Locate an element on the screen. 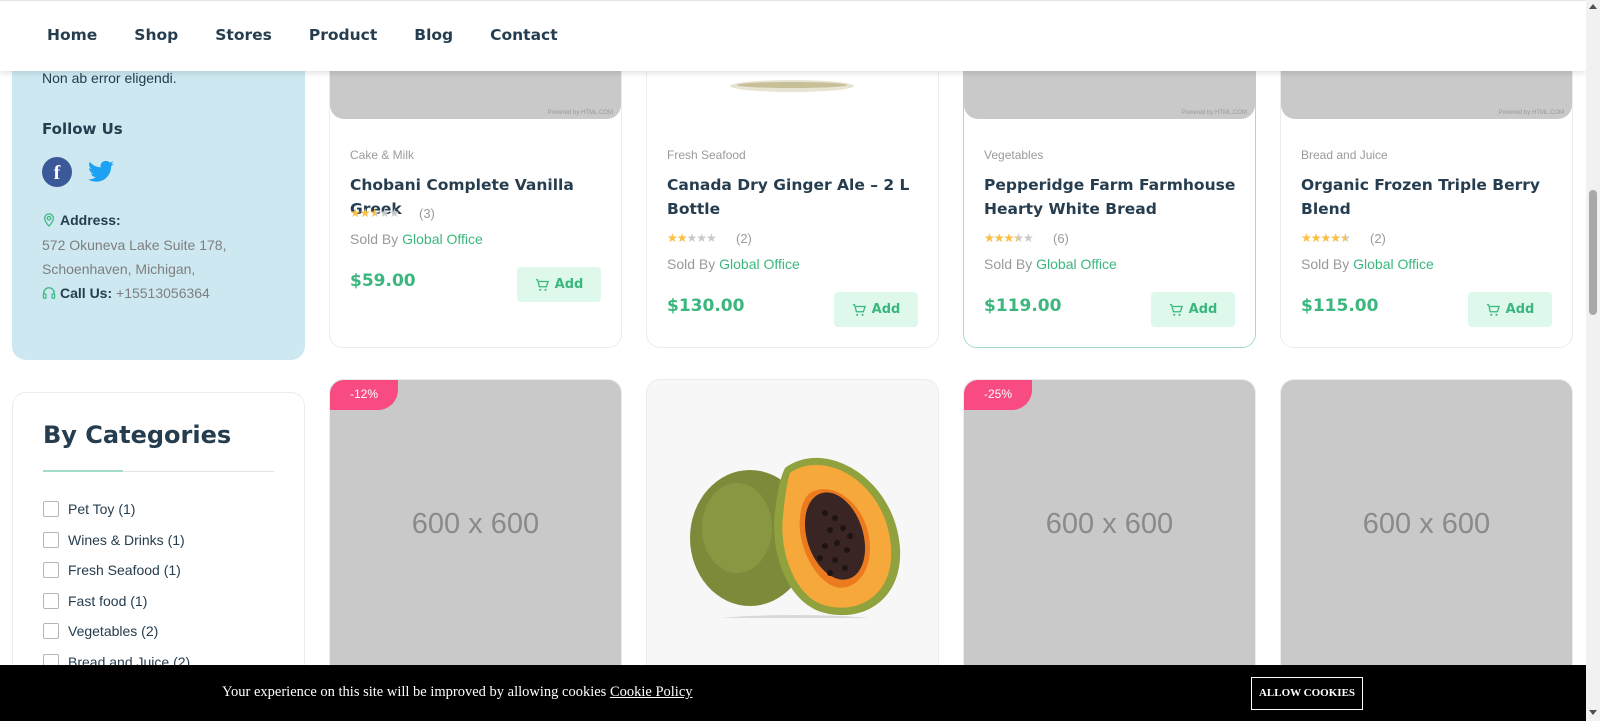 The width and height of the screenshot is (1600, 721). twitter-icon is located at coordinates (101, 172).